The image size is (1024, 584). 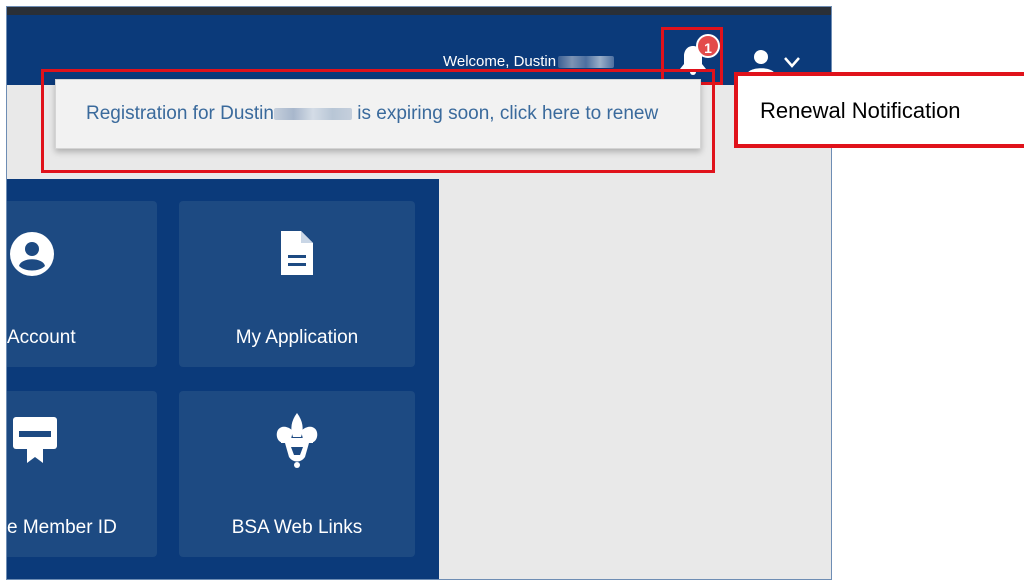 I want to click on member-id-card-icon, so click(x=35, y=440).